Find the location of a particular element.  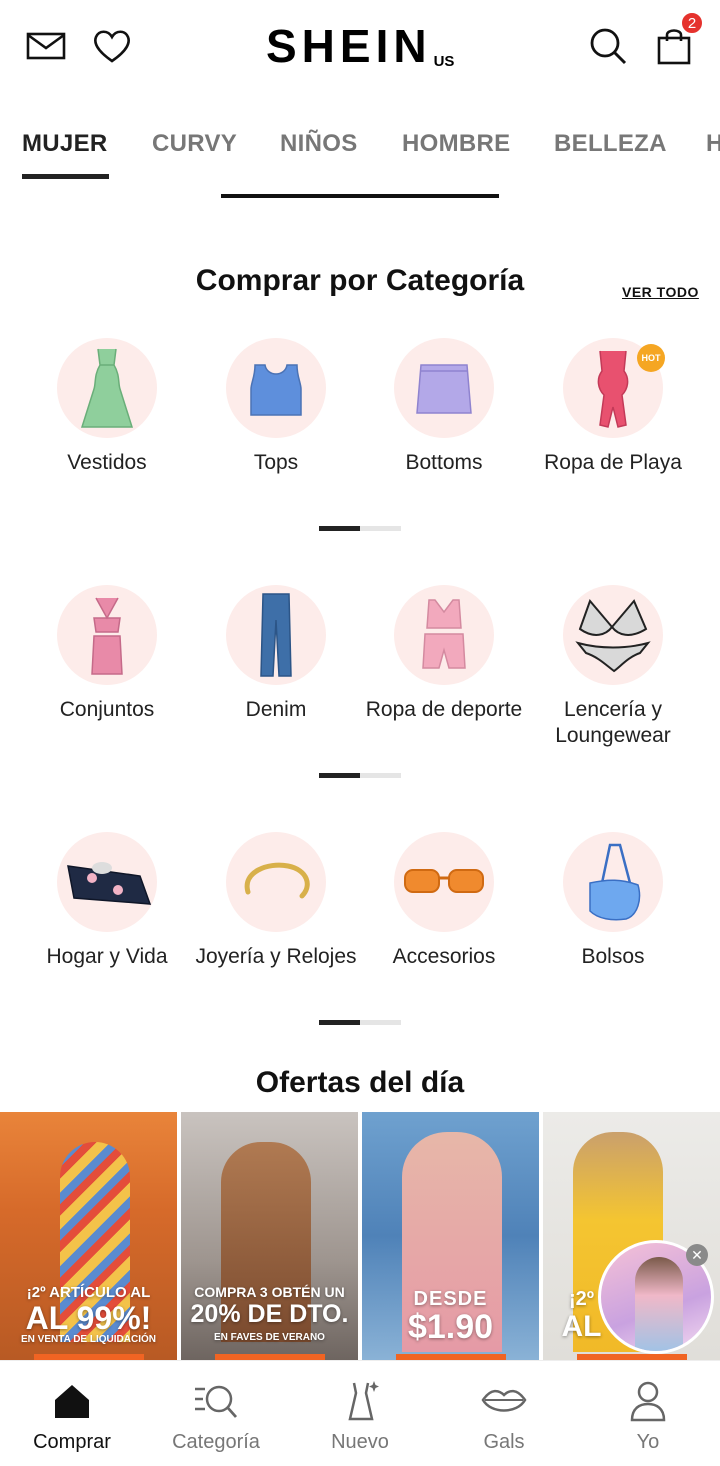

category-label: Tops is located at coordinates (276, 462).